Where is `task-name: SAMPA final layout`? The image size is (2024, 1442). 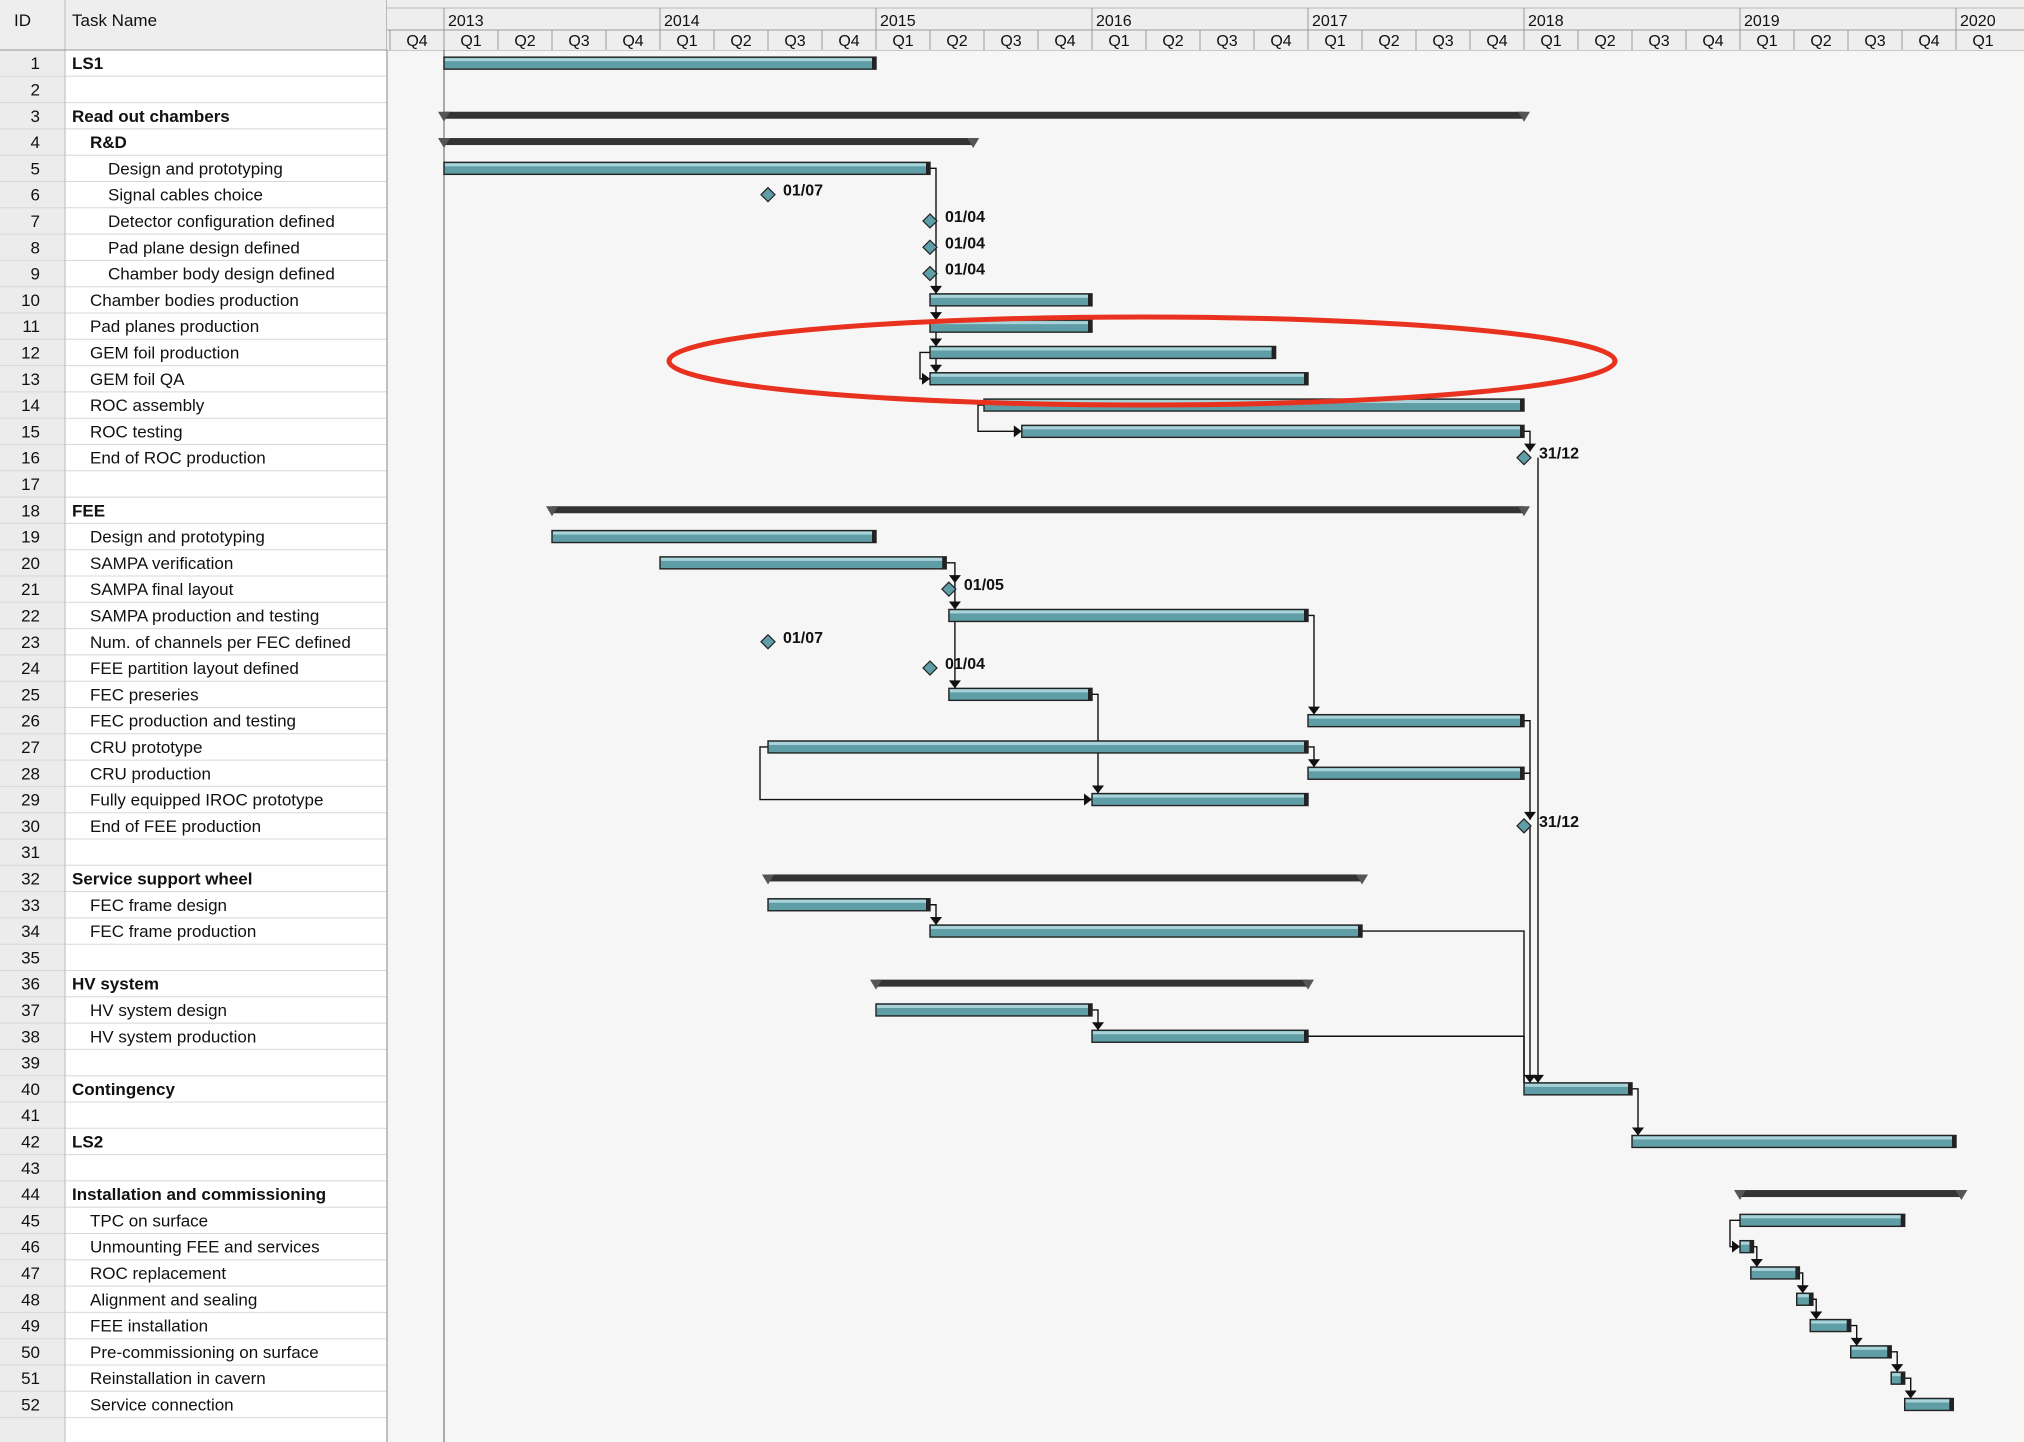
task-name: SAMPA final layout is located at coordinates (162, 589).